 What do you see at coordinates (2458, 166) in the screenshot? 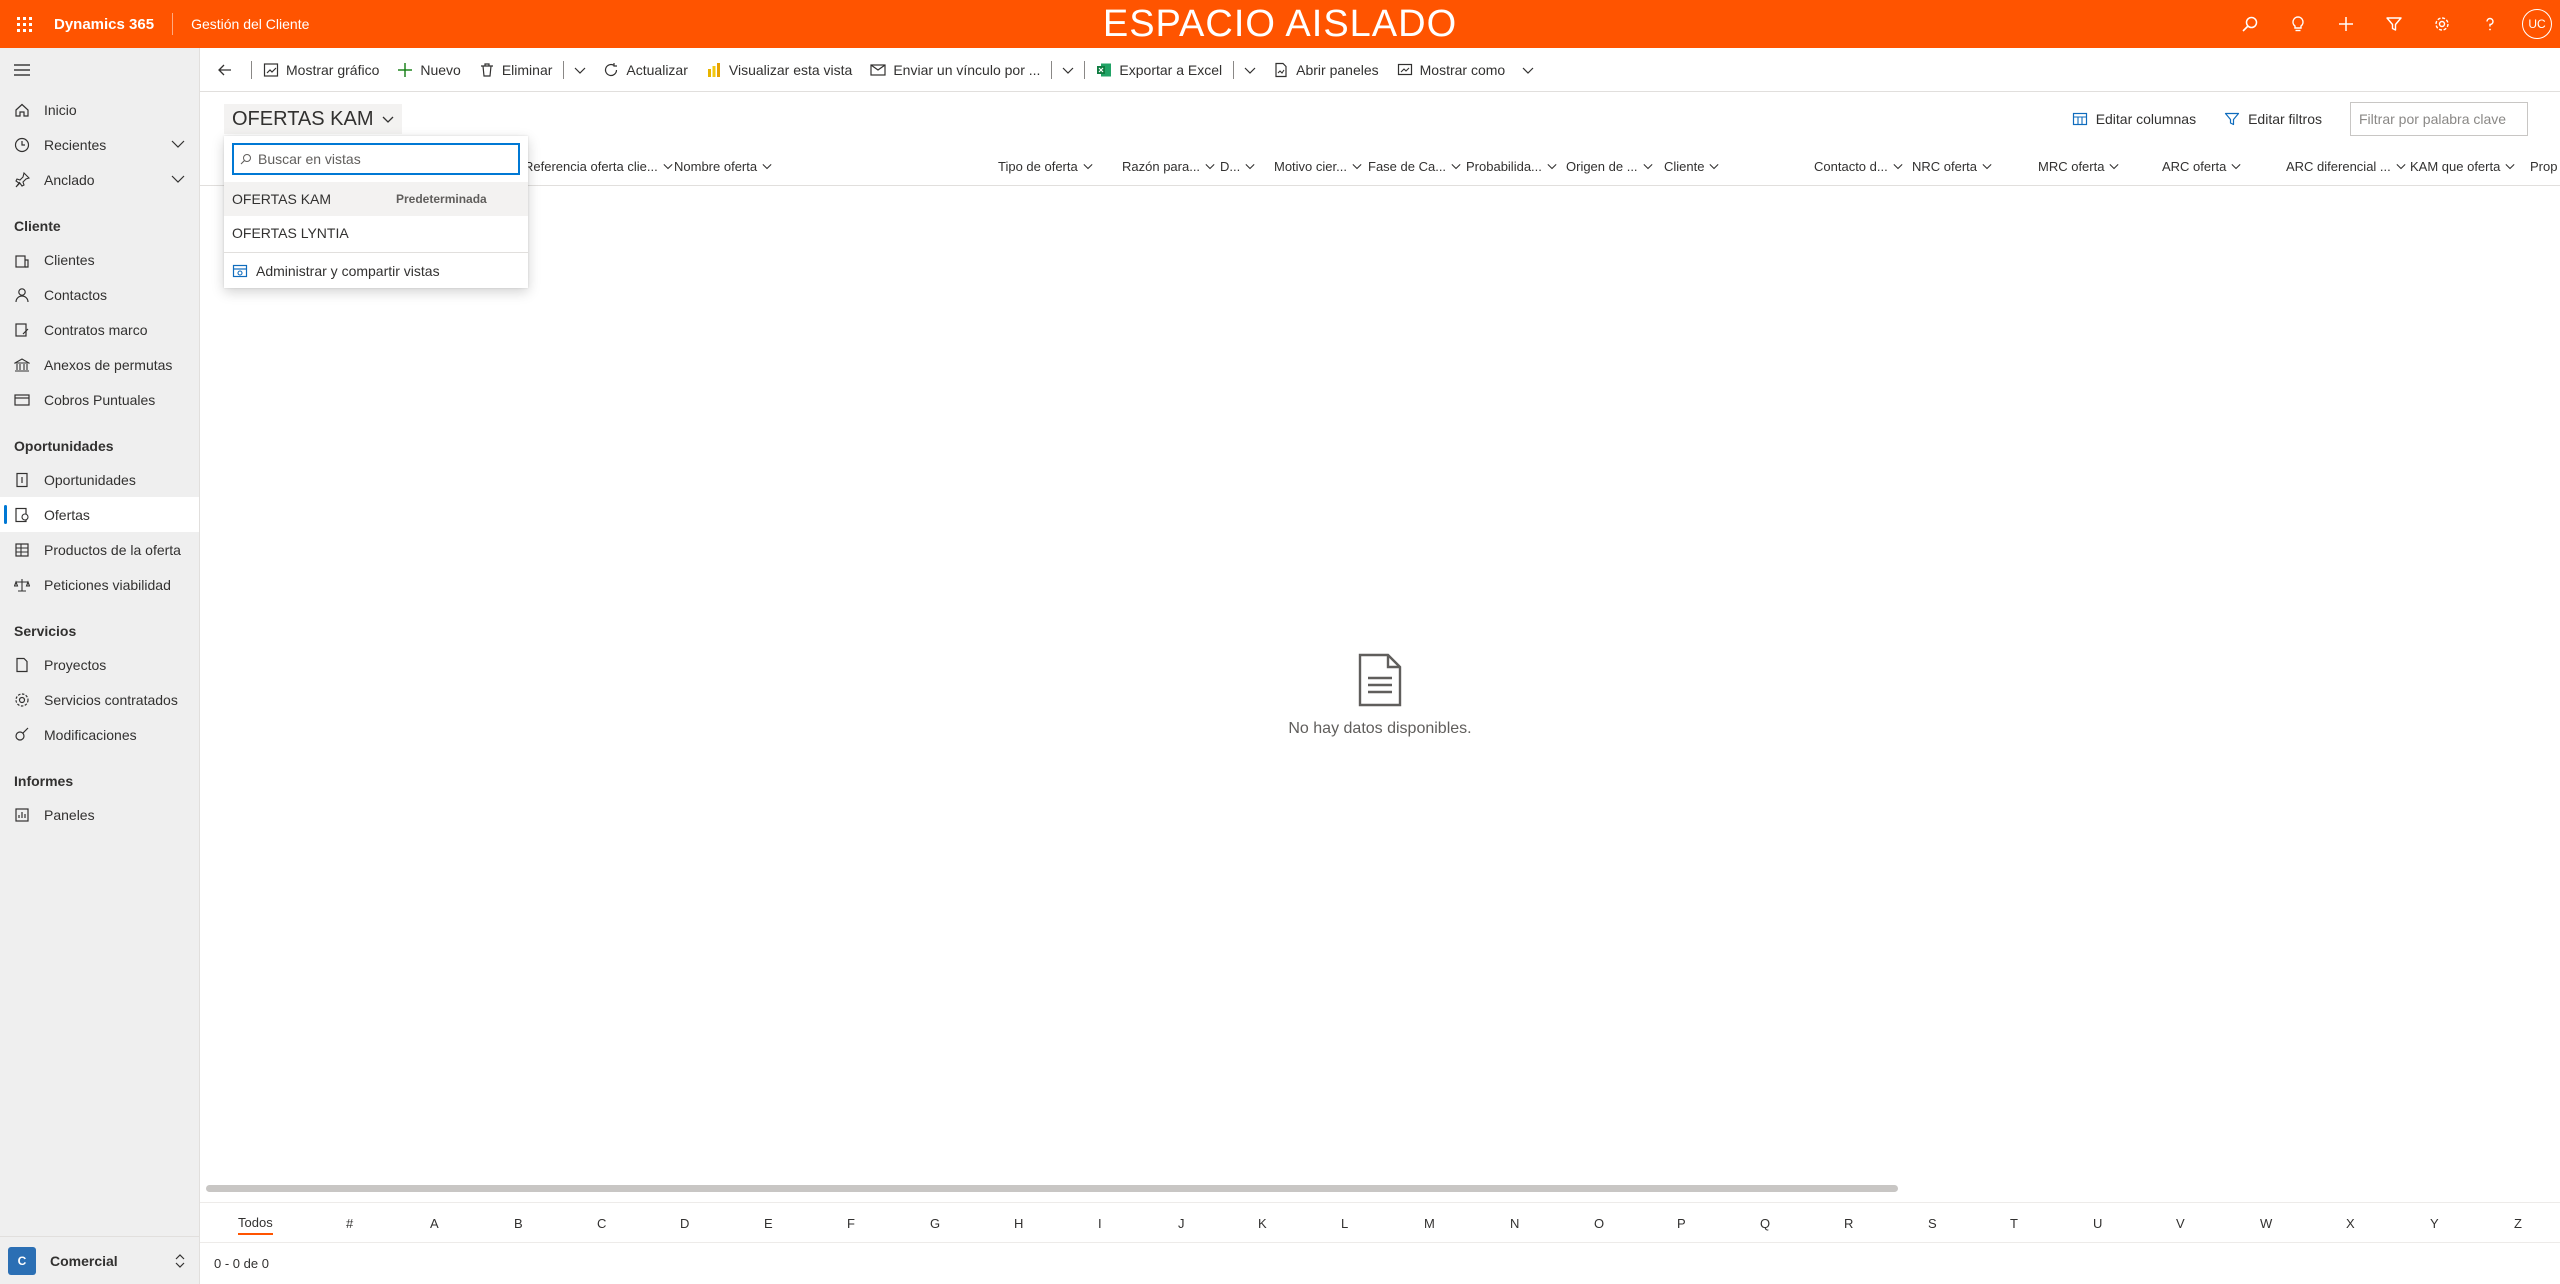
I see `column-header: KAM que oferta` at bounding box center [2458, 166].